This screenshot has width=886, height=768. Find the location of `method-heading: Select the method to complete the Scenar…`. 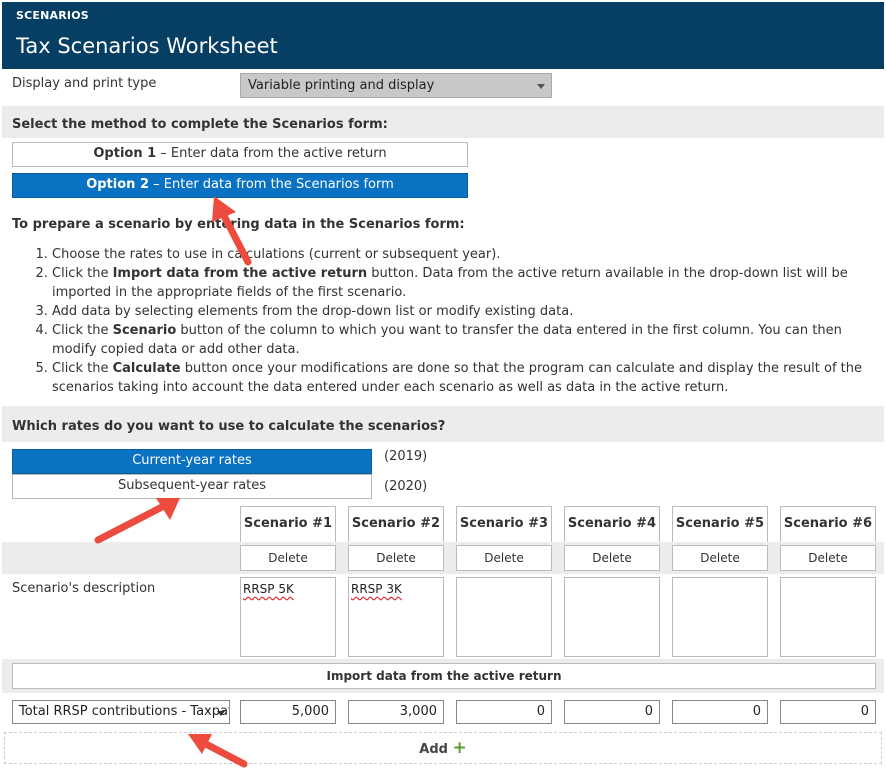

method-heading: Select the method to complete the Scenar… is located at coordinates (200, 124).